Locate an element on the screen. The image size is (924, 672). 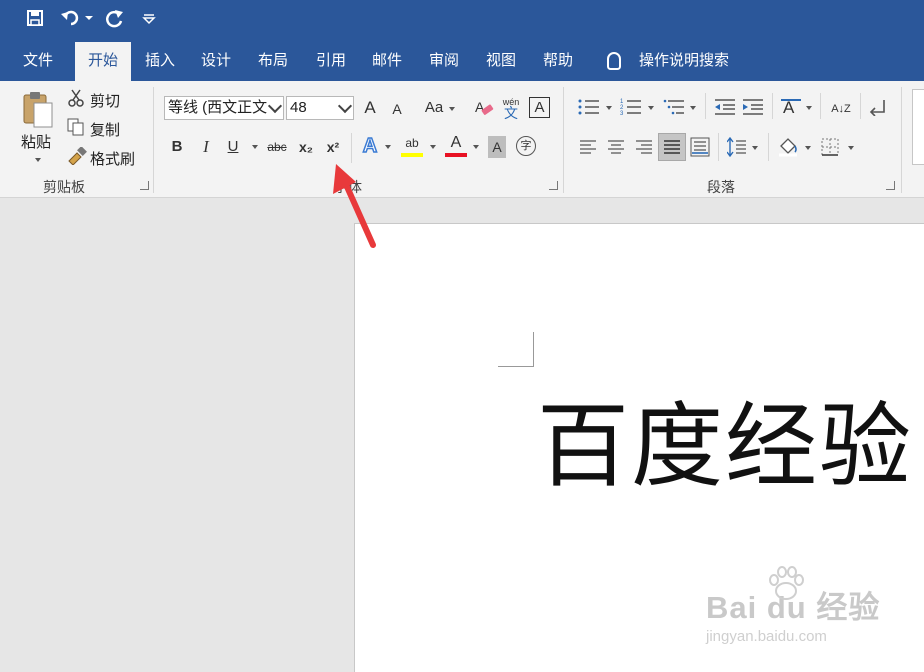
character-shading-button: A is located at coordinates (497, 147).